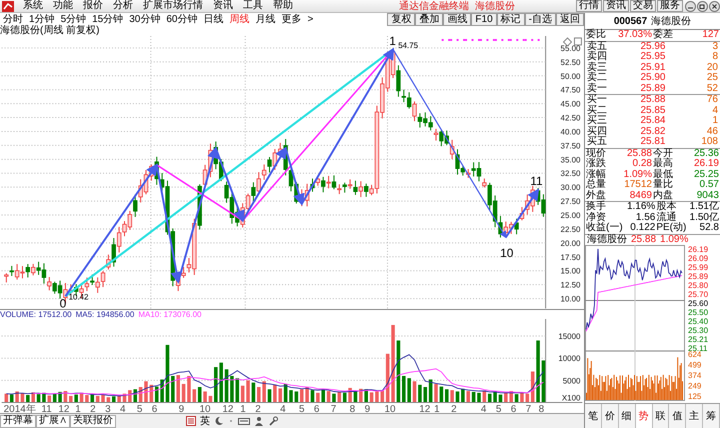 This screenshot has width=720, height=428. I want to click on period-tab: 更多, so click(291, 20).